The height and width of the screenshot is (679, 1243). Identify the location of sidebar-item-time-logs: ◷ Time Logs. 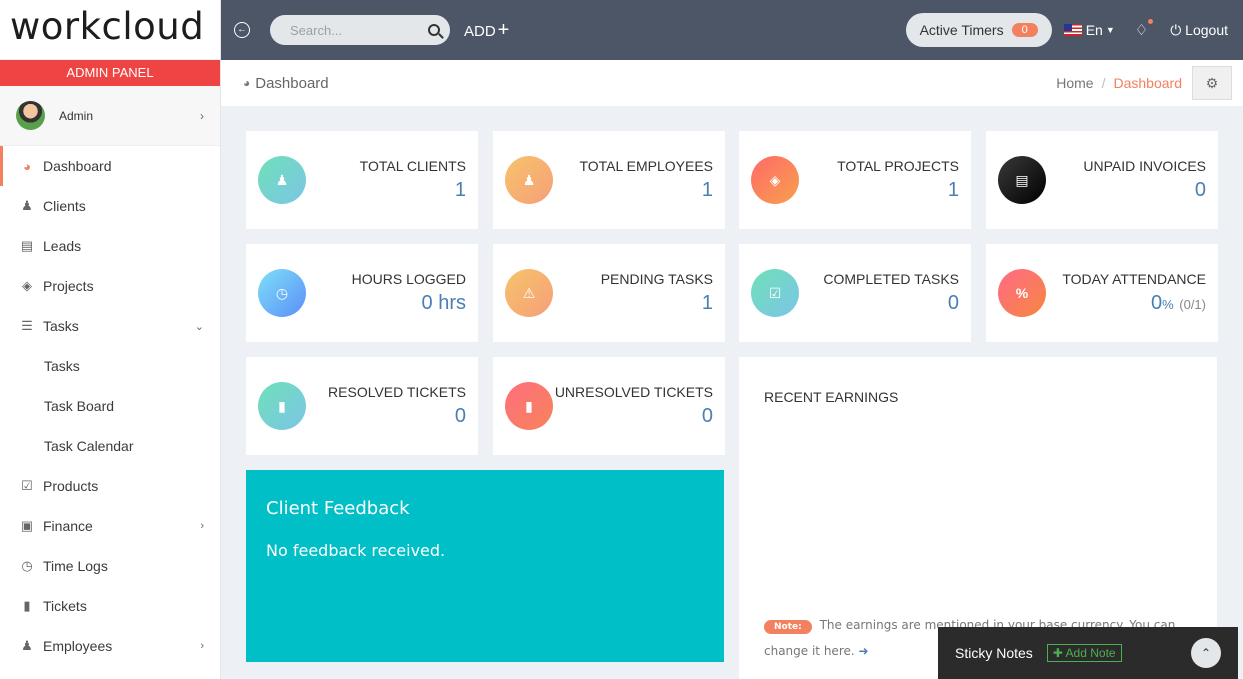
(110, 566).